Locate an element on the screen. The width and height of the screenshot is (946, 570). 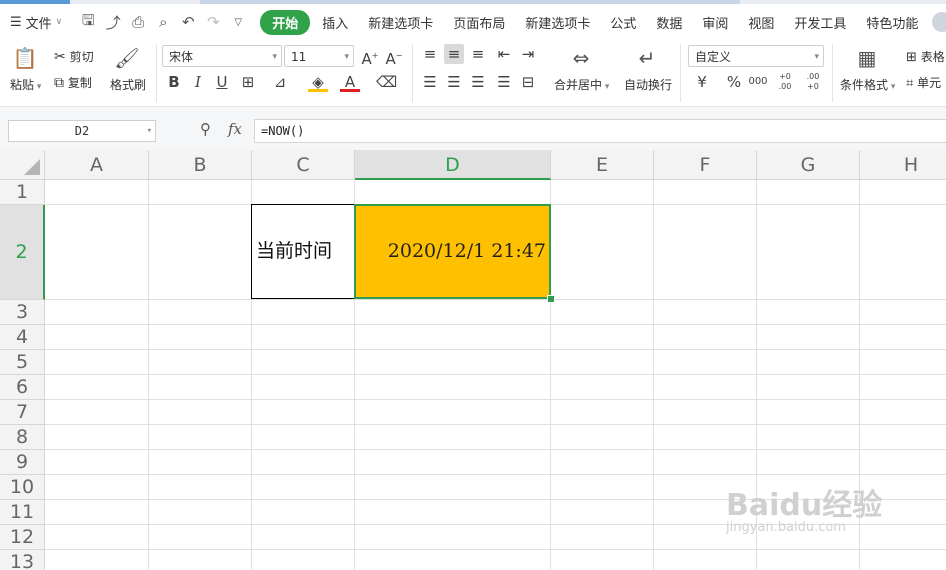
row-header-6: 6 is located at coordinates (22, 387).